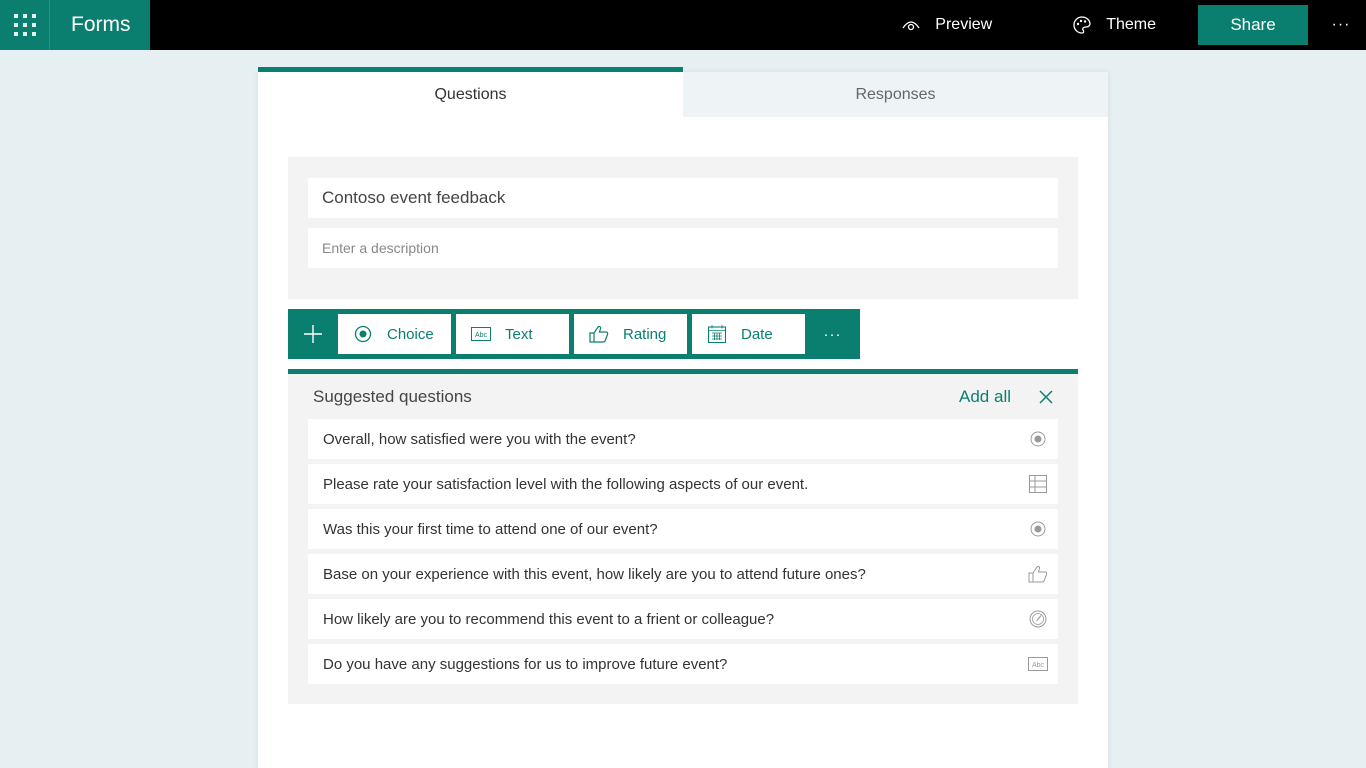 The height and width of the screenshot is (768, 1366). Describe the element at coordinates (683, 248) in the screenshot. I see `form-description-input: Enter a description` at that location.